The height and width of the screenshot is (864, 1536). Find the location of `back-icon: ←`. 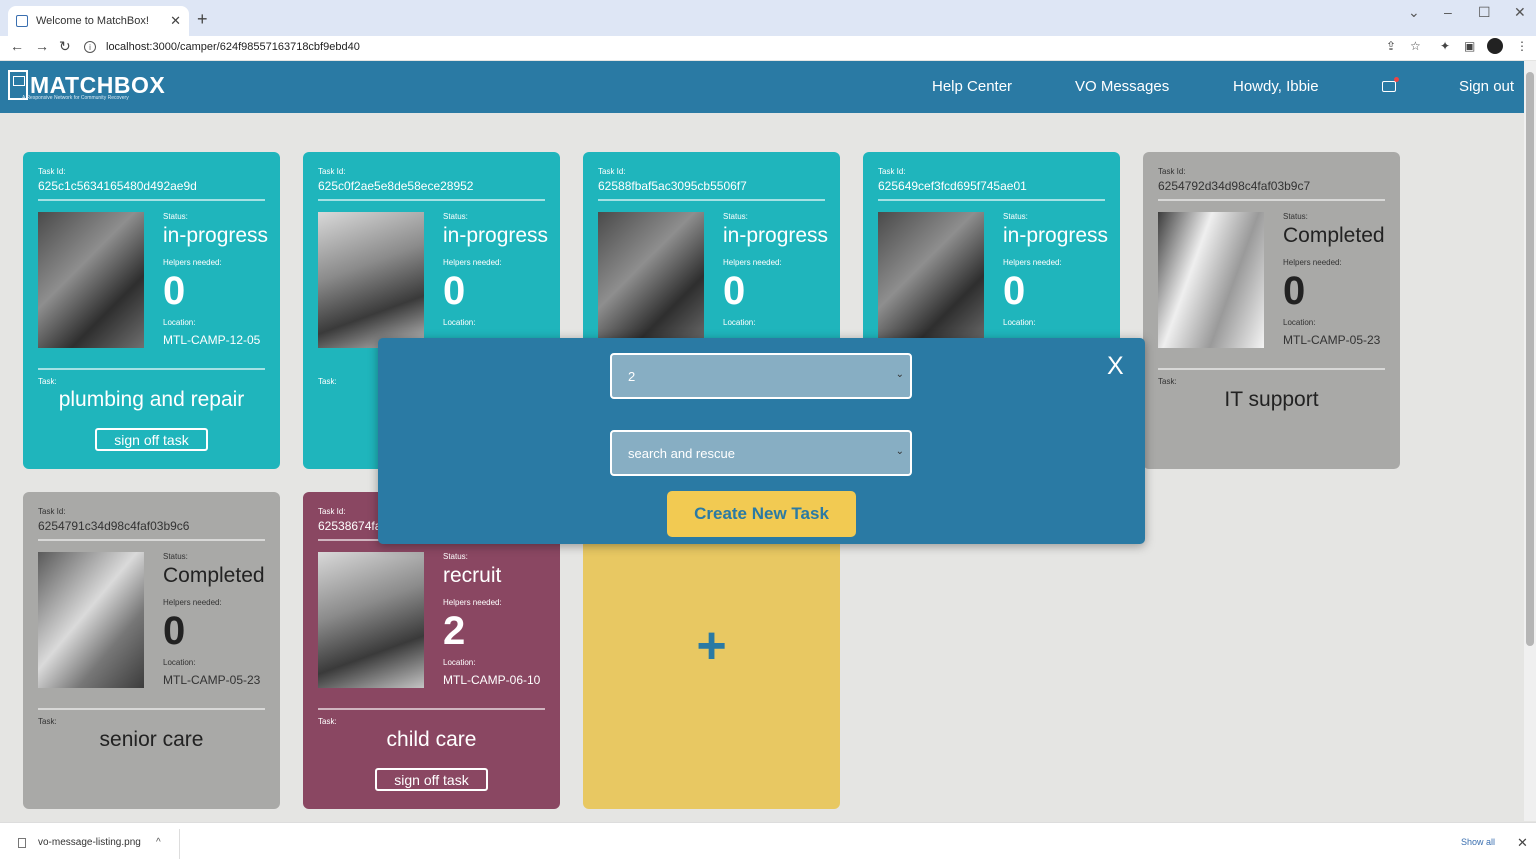

back-icon: ← is located at coordinates (17, 46).